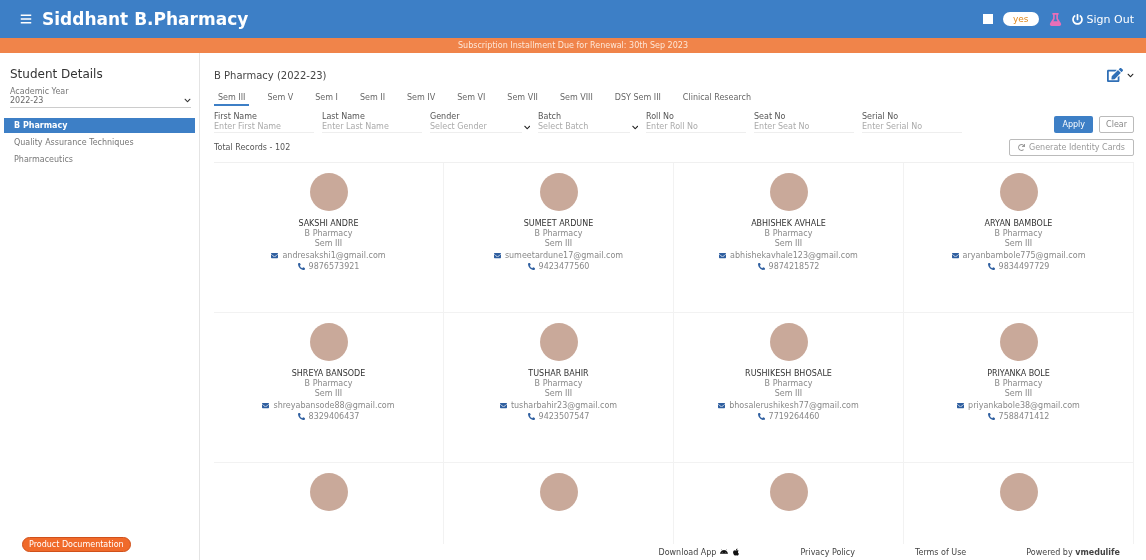  What do you see at coordinates (100, 102) in the screenshot?
I see `year-select: 2022-23` at bounding box center [100, 102].